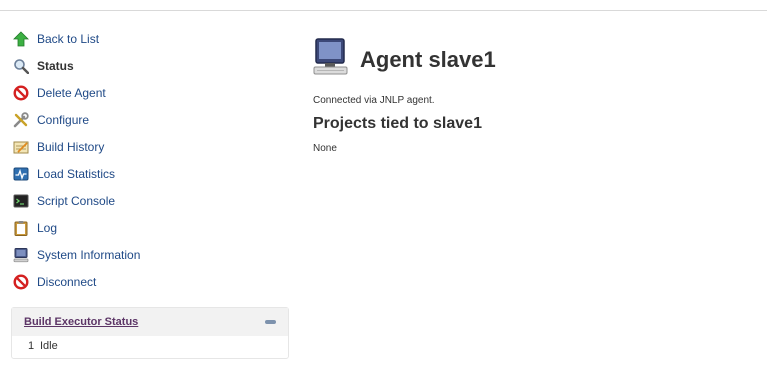 The width and height of the screenshot is (767, 367). I want to click on agent-header: Agent slave1, so click(404, 59).